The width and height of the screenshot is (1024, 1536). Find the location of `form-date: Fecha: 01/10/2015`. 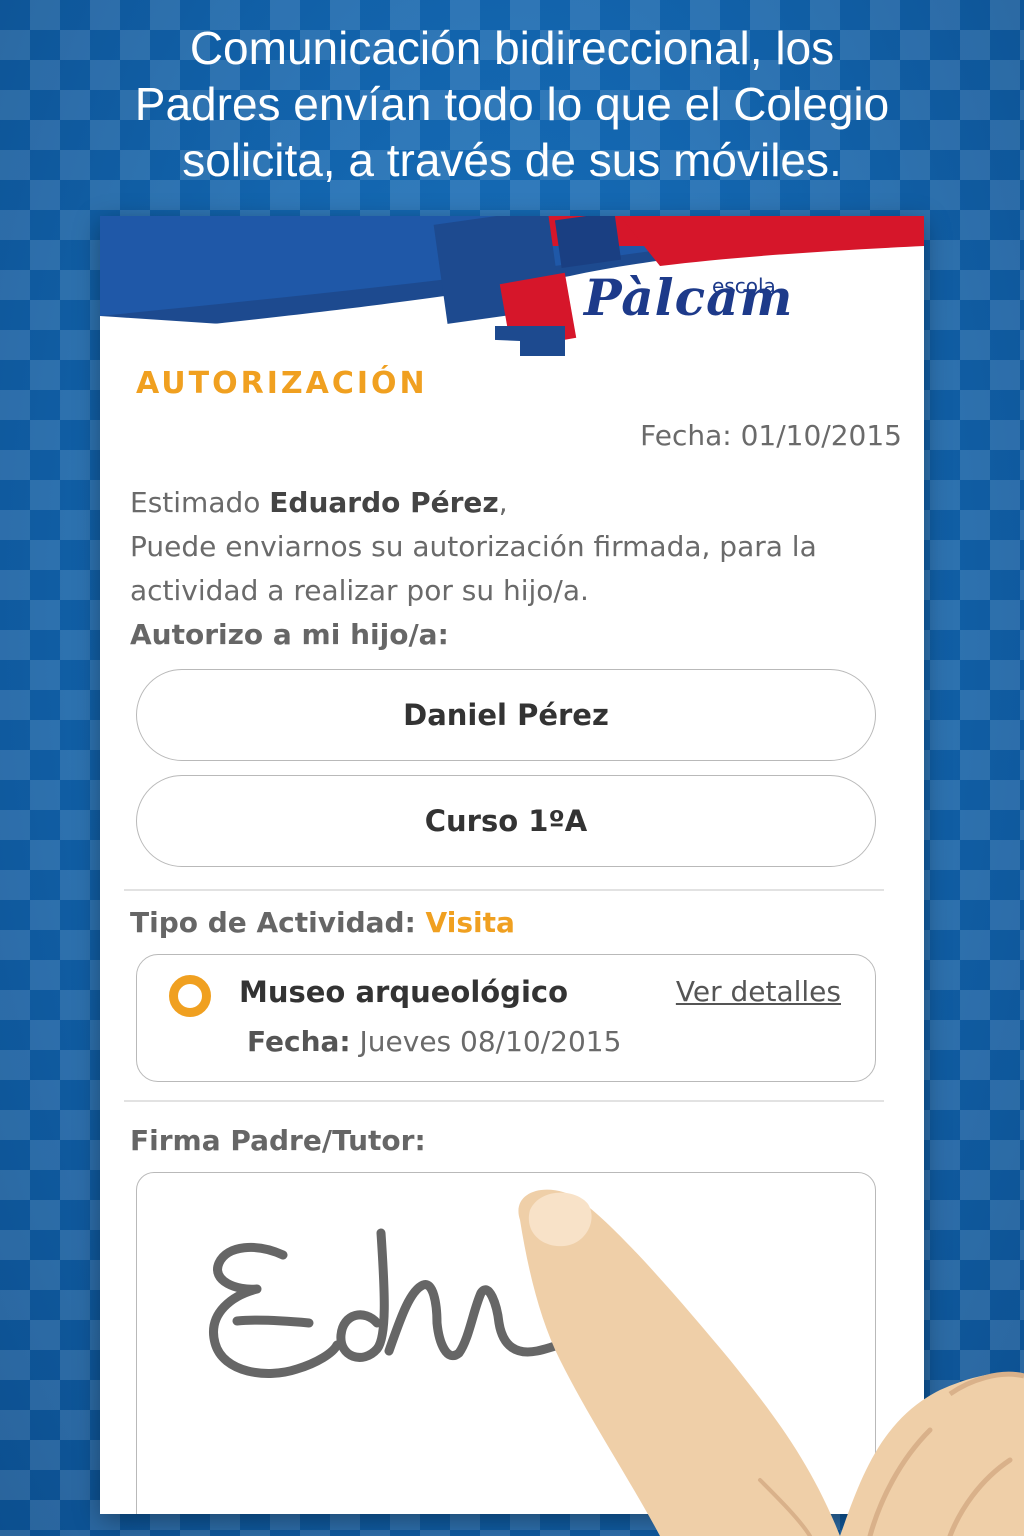

form-date: Fecha: 01/10/2015 is located at coordinates (771, 435).